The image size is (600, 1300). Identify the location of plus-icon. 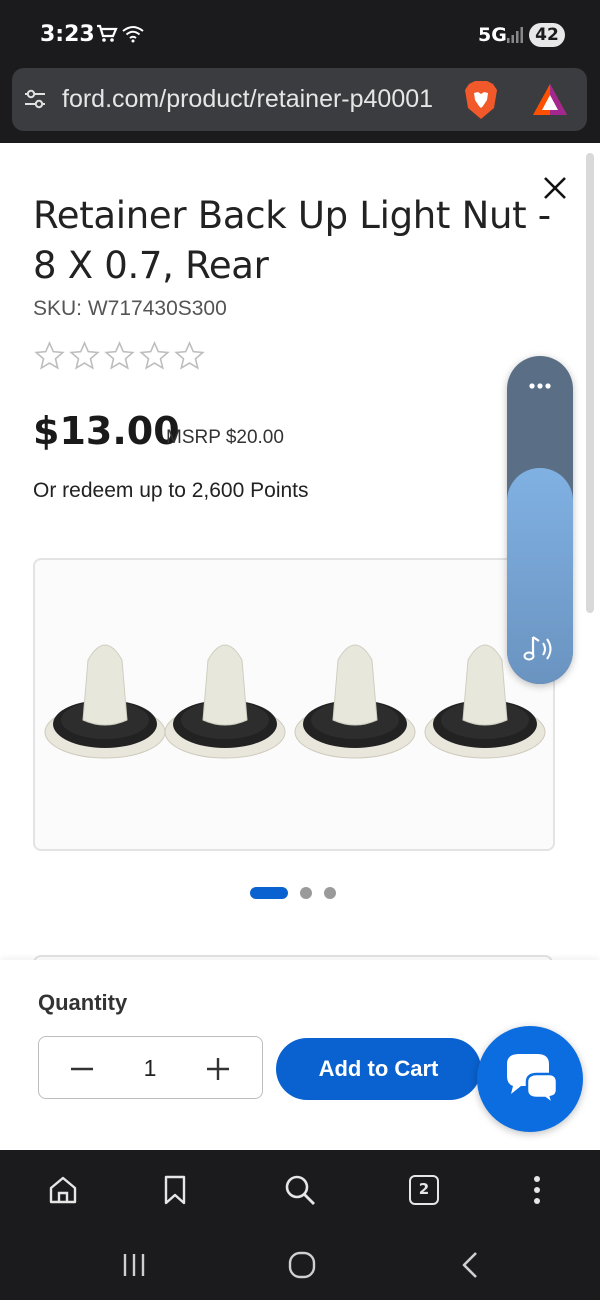
(218, 1069).